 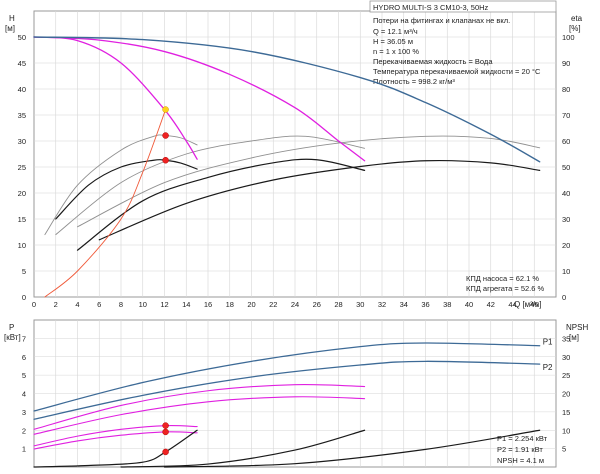 I want to click on npsh-tick-label: 15, so click(x=566, y=412).